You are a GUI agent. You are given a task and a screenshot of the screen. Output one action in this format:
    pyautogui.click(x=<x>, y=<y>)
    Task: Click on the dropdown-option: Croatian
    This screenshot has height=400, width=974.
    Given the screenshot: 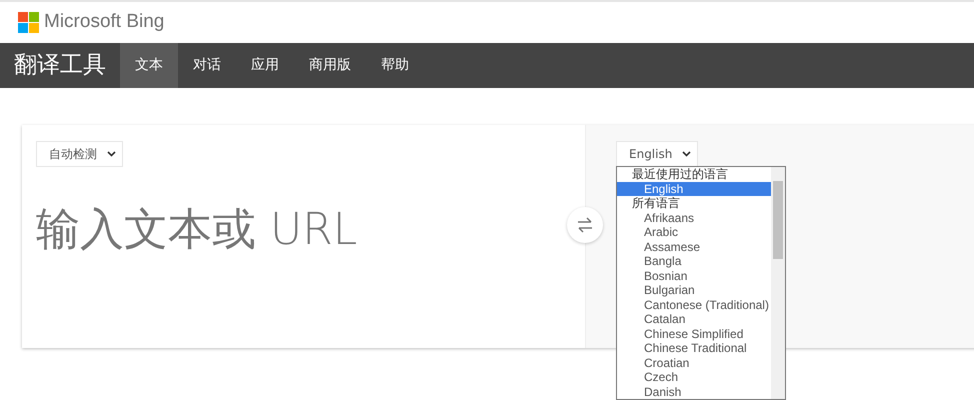 What is the action you would take?
    pyautogui.click(x=694, y=363)
    